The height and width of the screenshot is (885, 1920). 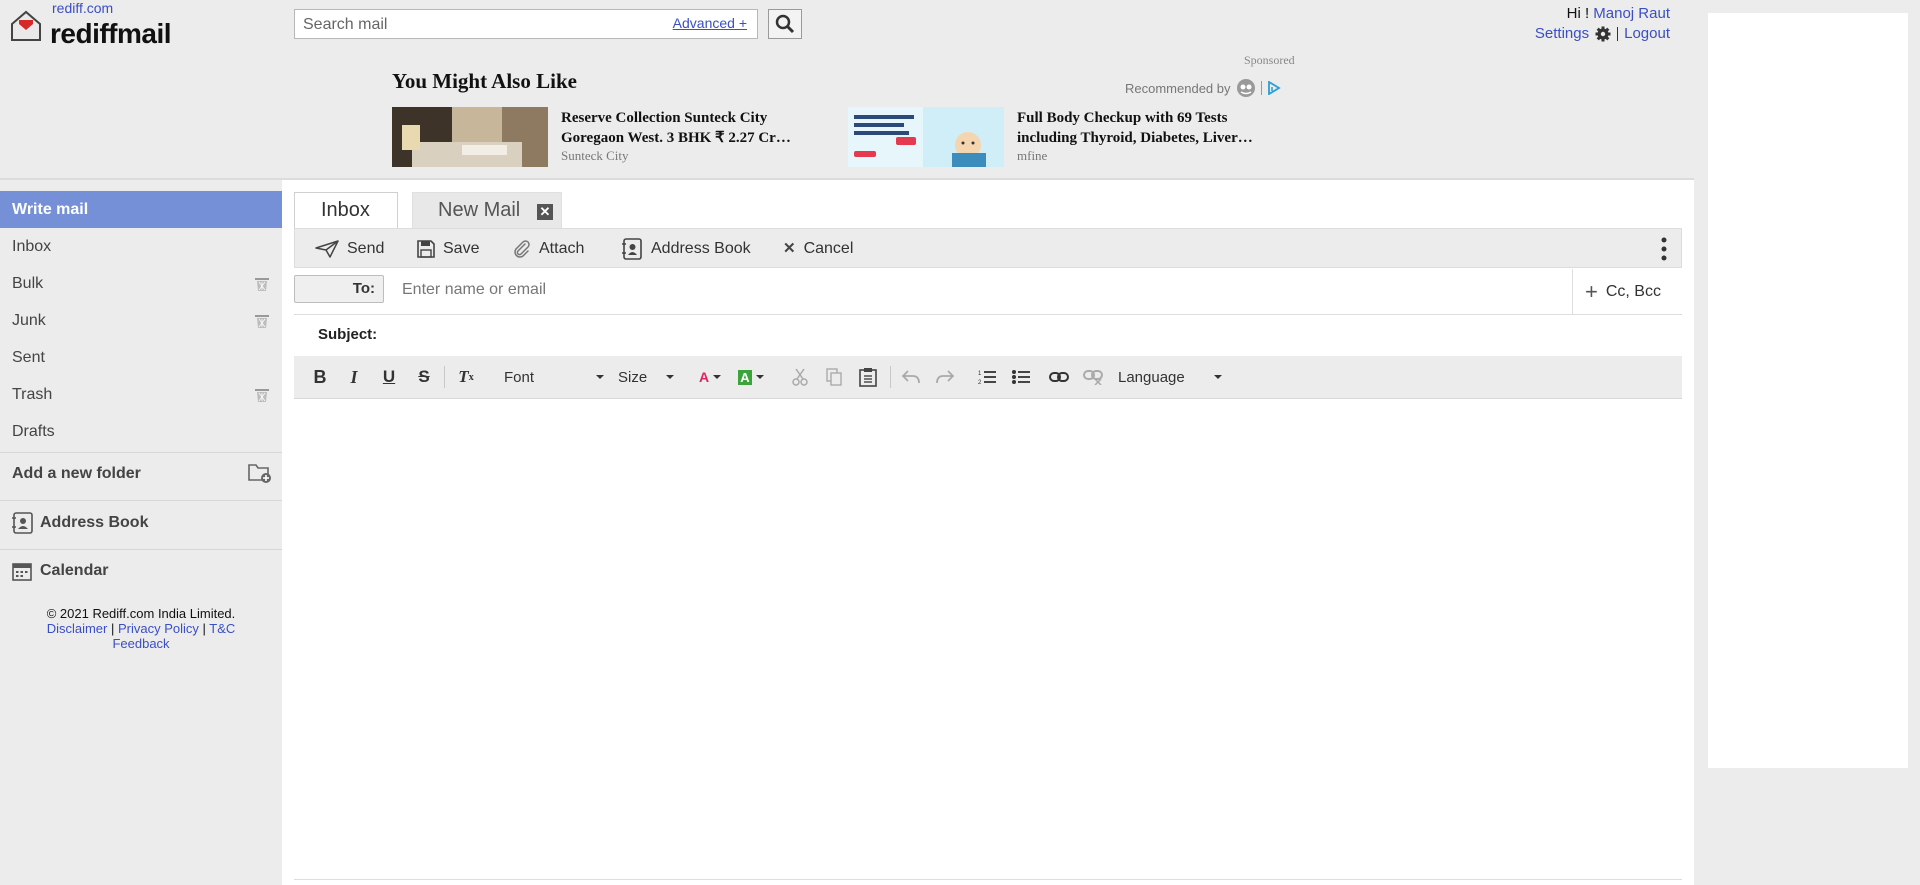 What do you see at coordinates (389, 377) in the screenshot?
I see `underline-icon: U` at bounding box center [389, 377].